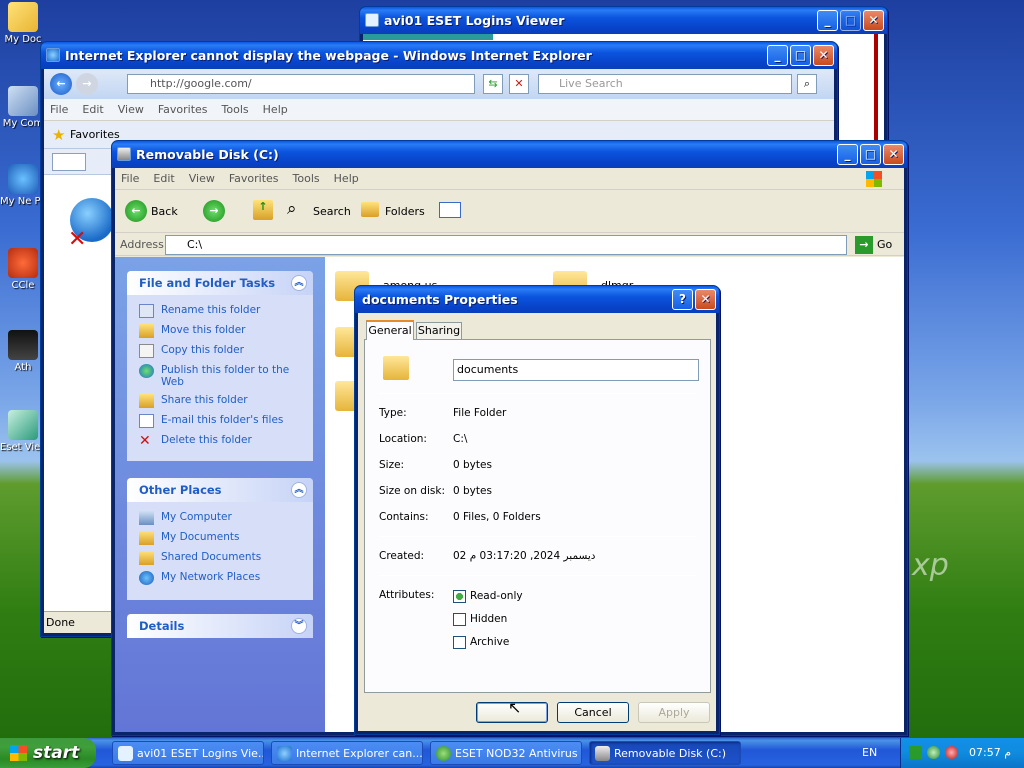 The image size is (1024, 768). What do you see at coordinates (951, 752) in the screenshot?
I see `tray-shield-icon` at bounding box center [951, 752].